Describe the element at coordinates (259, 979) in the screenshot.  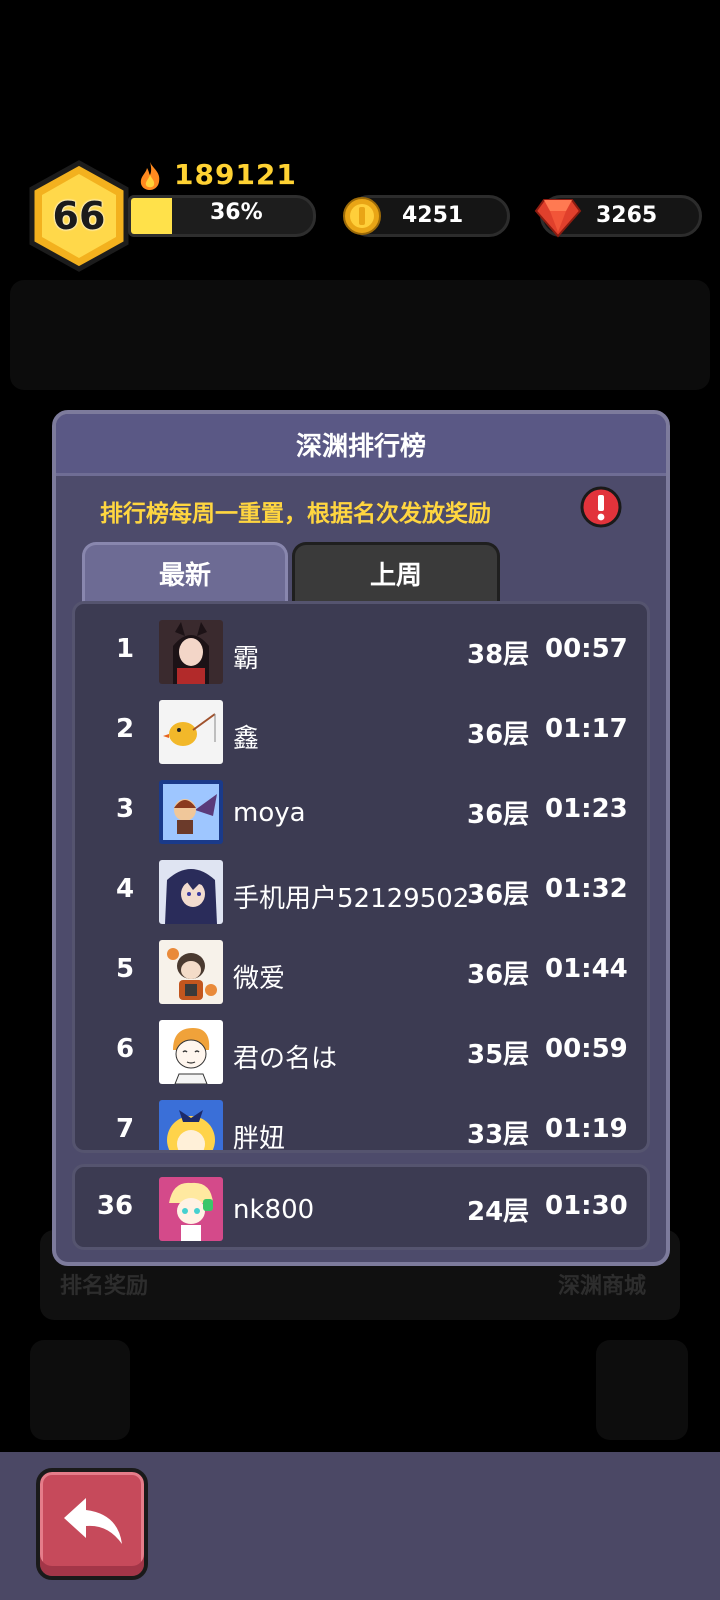
I see `player-name: 微爱` at that location.